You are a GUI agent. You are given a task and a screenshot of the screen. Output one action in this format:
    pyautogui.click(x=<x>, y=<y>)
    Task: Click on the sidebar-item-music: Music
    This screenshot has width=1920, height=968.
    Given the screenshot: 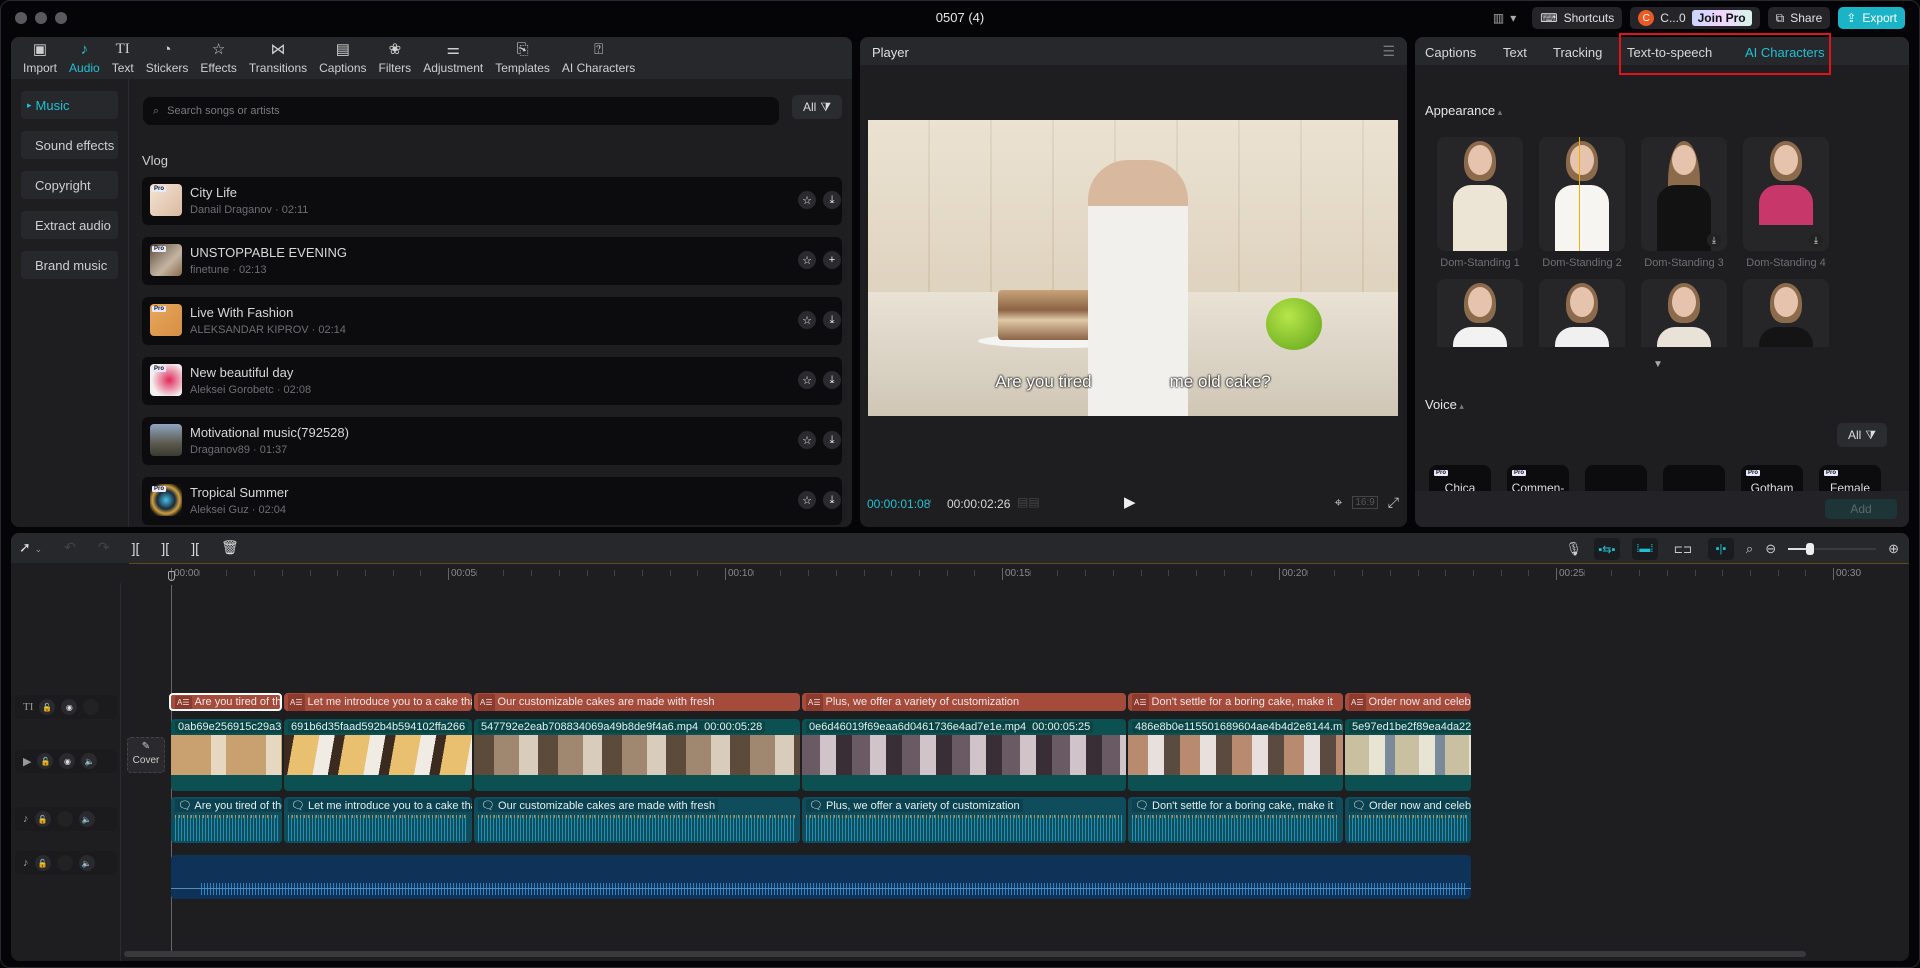 What is the action you would take?
    pyautogui.click(x=69, y=105)
    